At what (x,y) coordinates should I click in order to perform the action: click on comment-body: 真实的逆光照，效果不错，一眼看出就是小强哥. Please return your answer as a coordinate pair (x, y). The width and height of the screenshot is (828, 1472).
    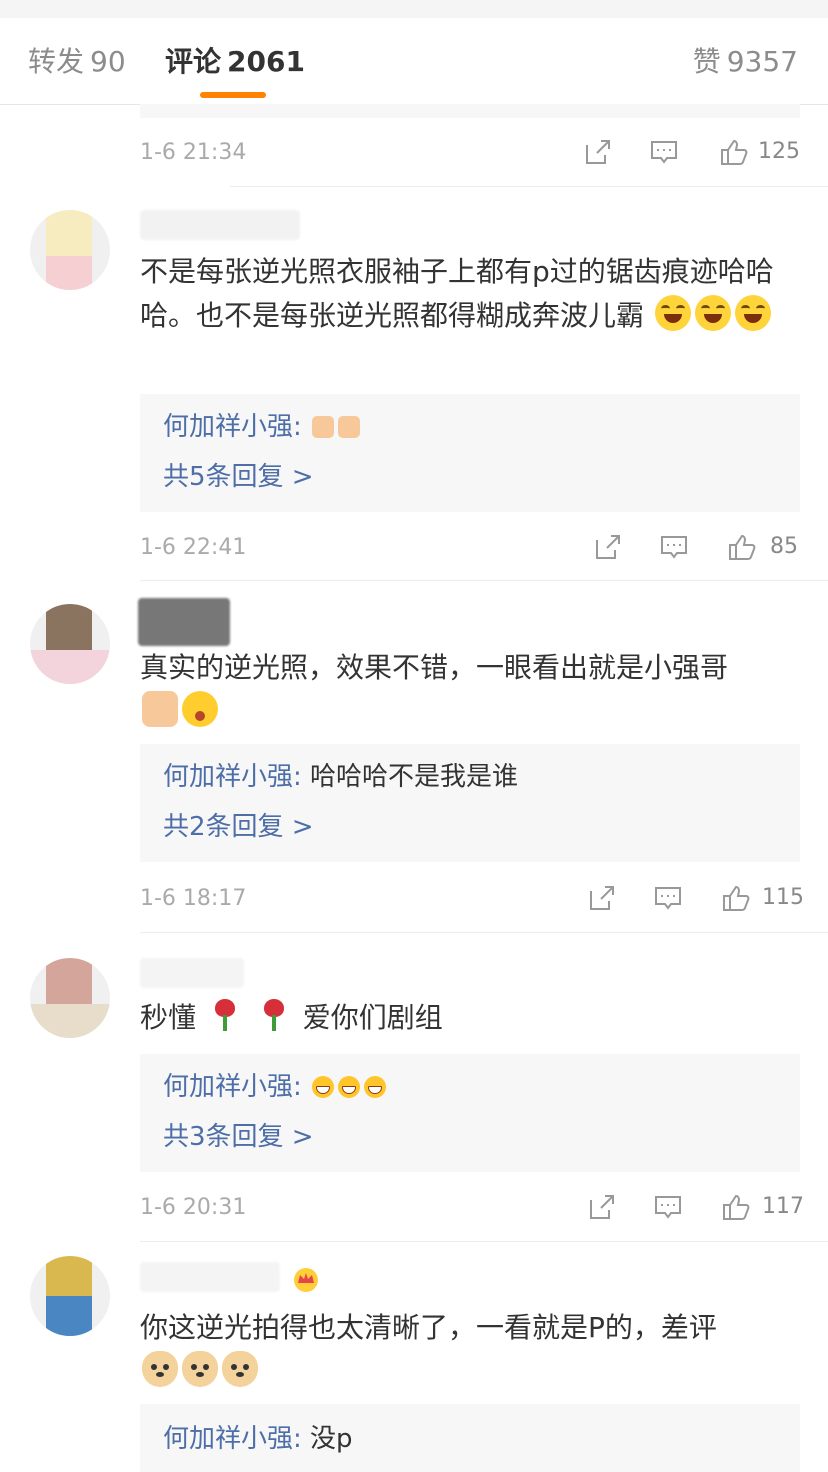
    Looking at the image, I should click on (434, 667).